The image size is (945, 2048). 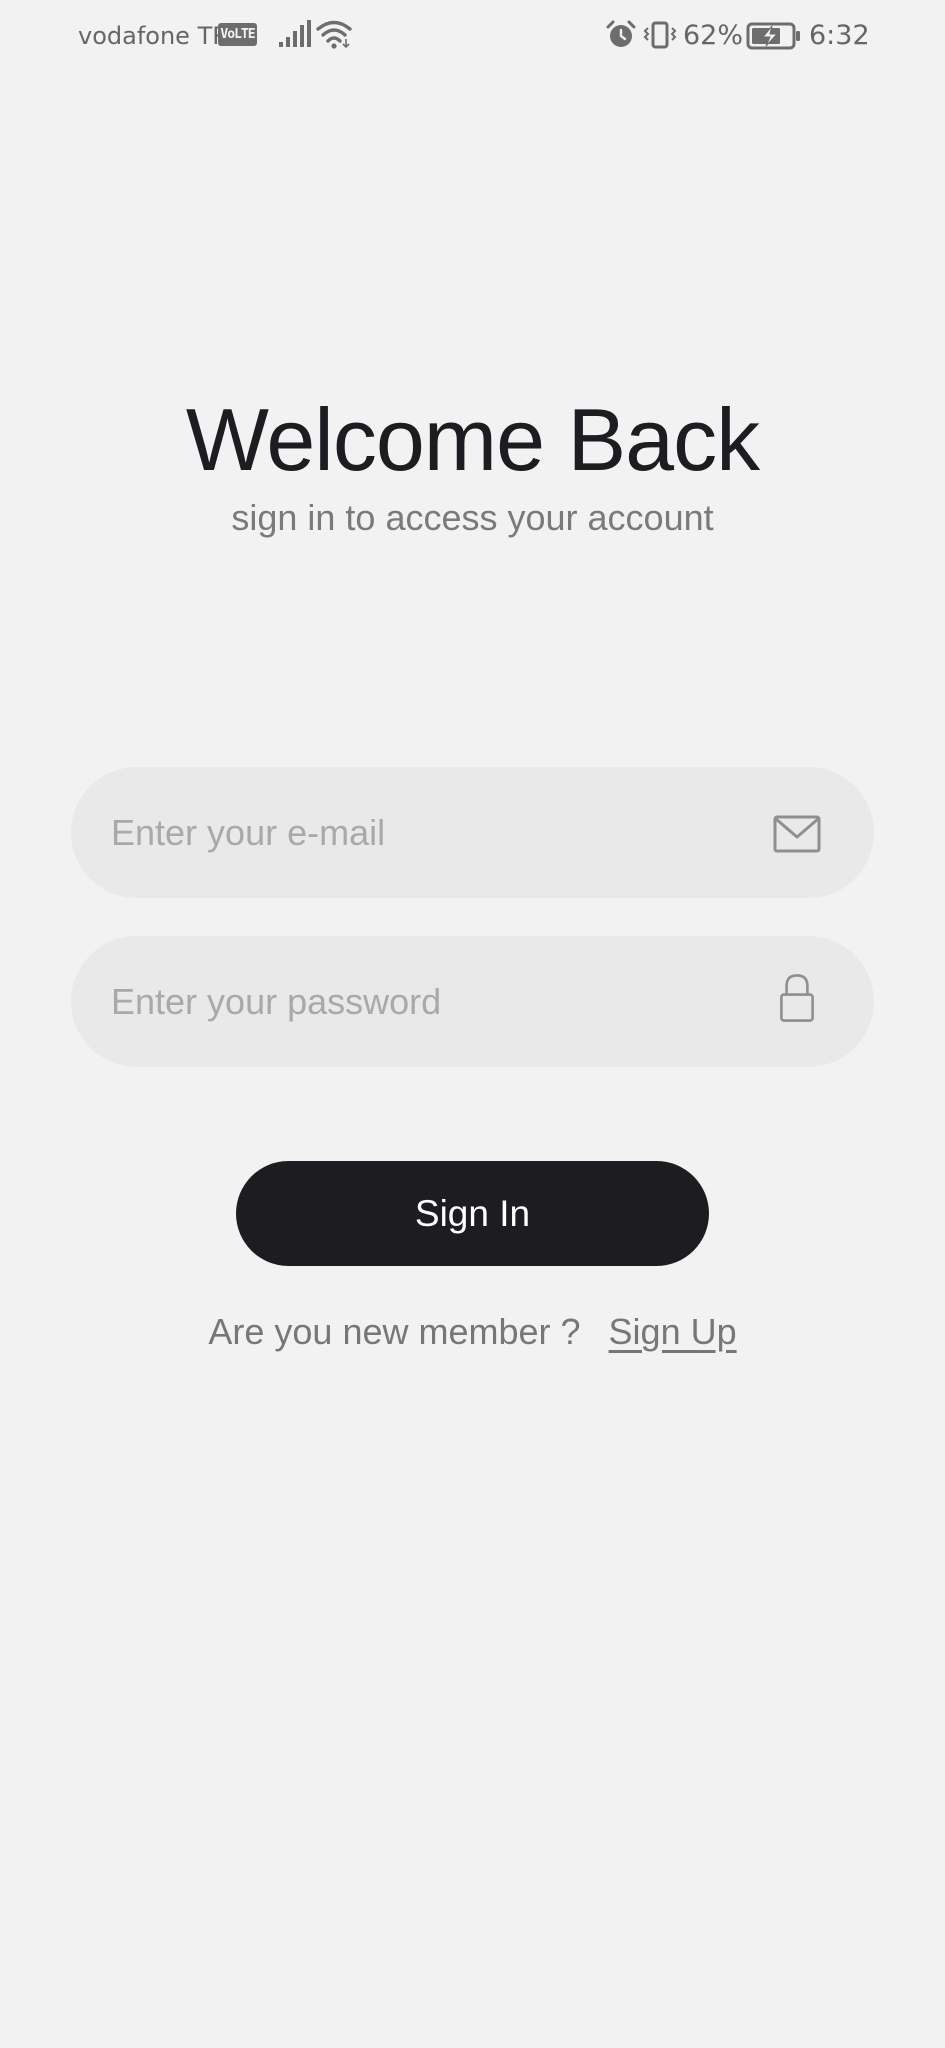 What do you see at coordinates (673, 1331) in the screenshot?
I see `sign-up-link: Sign Up` at bounding box center [673, 1331].